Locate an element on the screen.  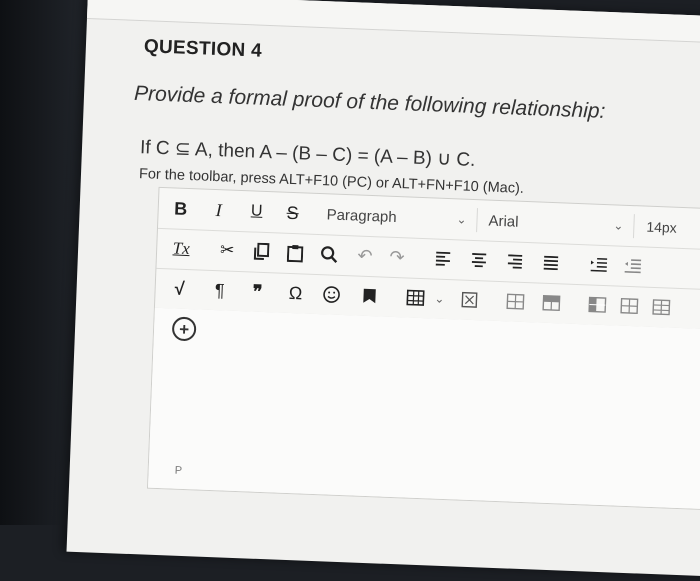
find-icon is located at coordinates (329, 254).